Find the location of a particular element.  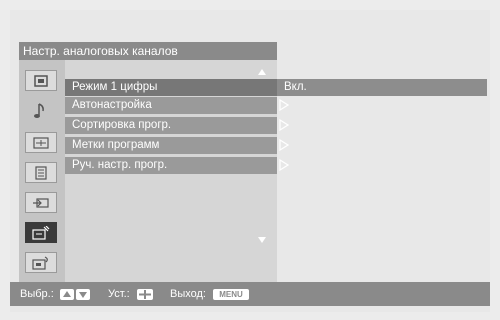

setup-icon is located at coordinates (41, 172).